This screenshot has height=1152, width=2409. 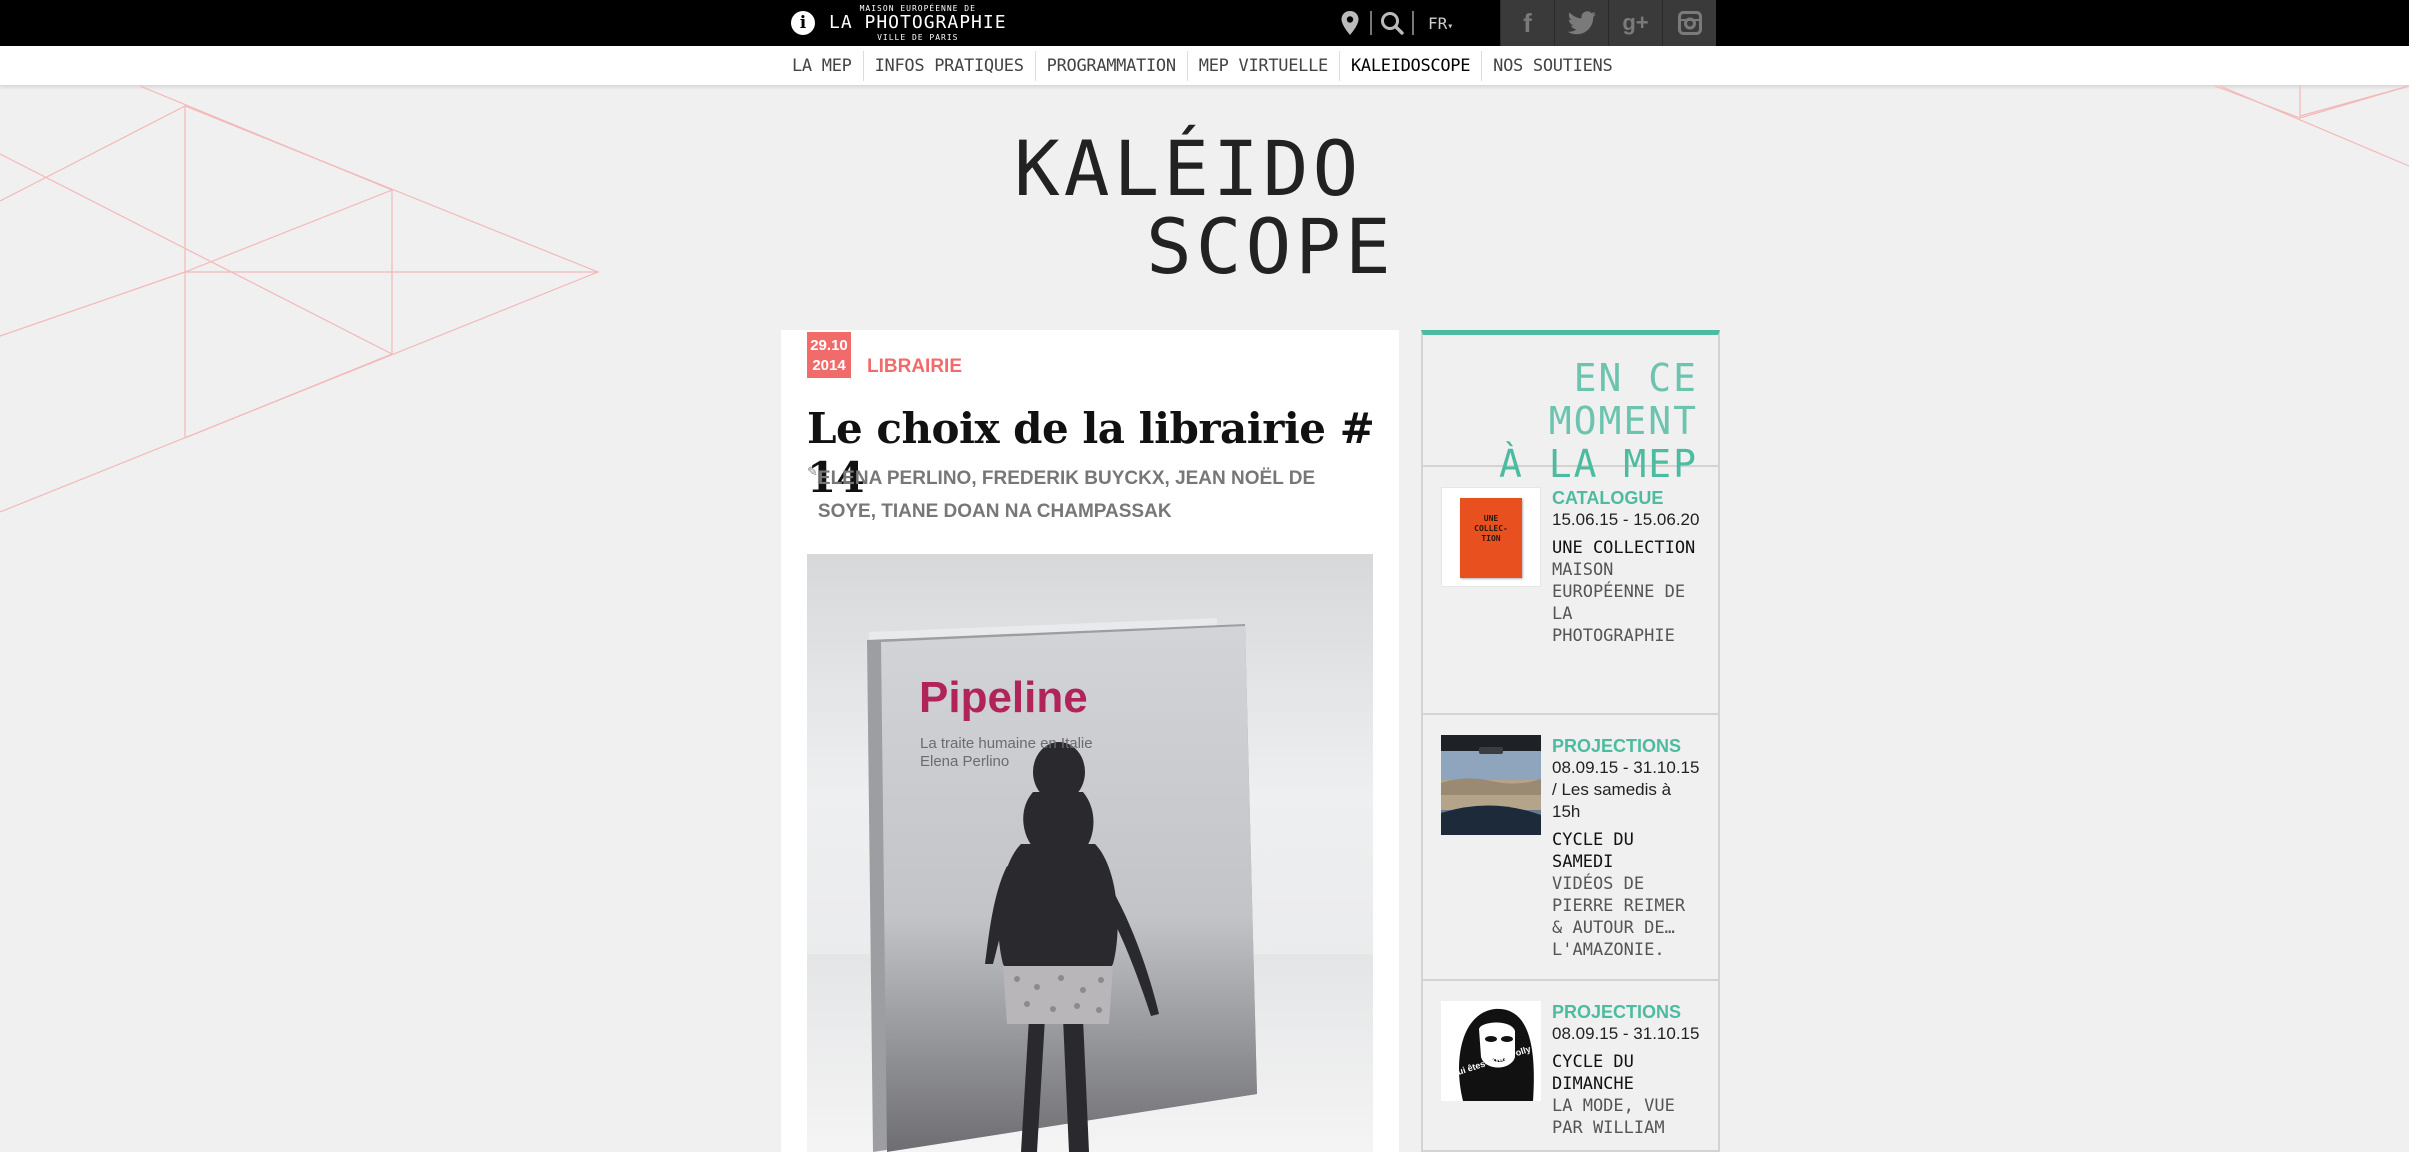 I want to click on polly-maggoo-poster: Qui êtes-vous Polly Maggoo ?, so click(x=1491, y=1051).